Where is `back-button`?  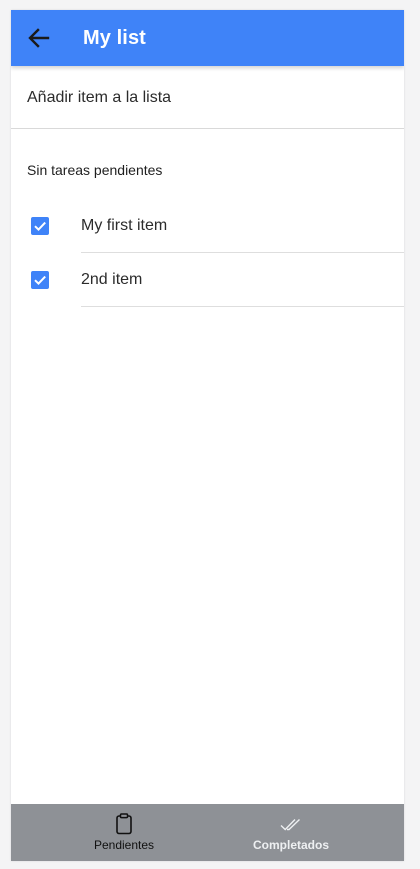 back-button is located at coordinates (39, 38).